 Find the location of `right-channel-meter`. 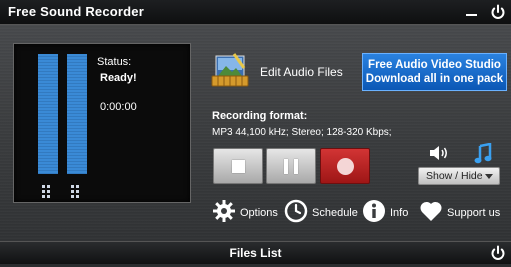

right-channel-meter is located at coordinates (77, 114).